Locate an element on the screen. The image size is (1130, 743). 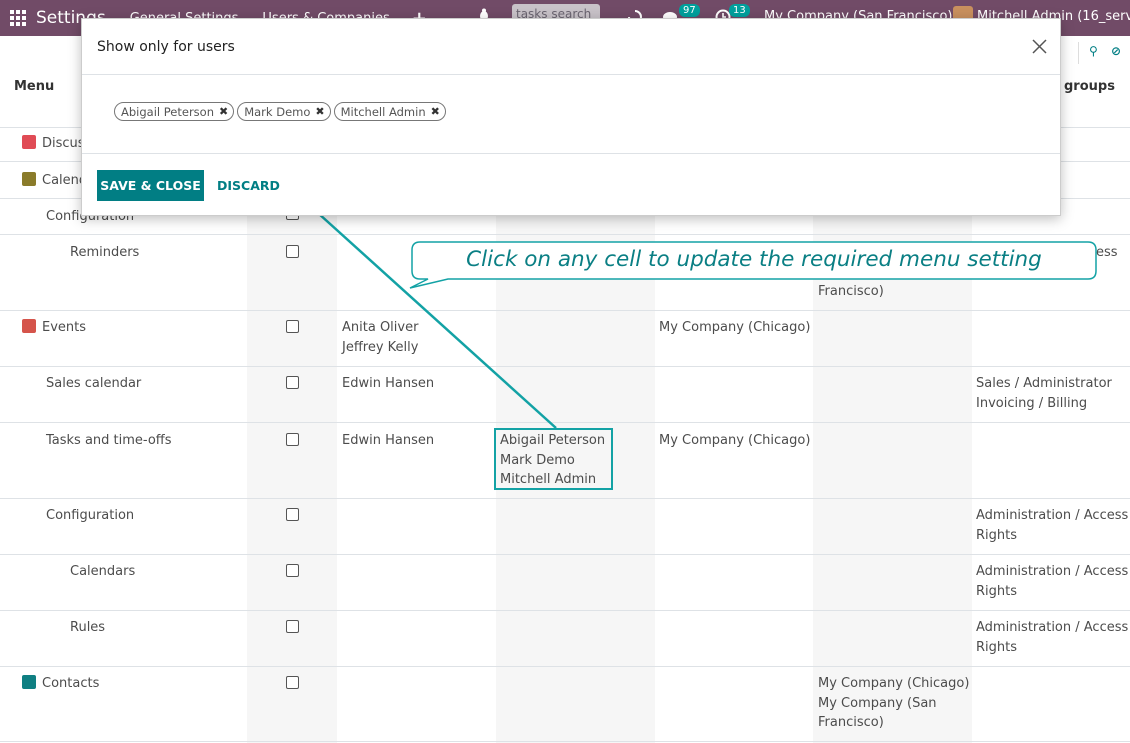
close-icon is located at coordinates (1039, 46).